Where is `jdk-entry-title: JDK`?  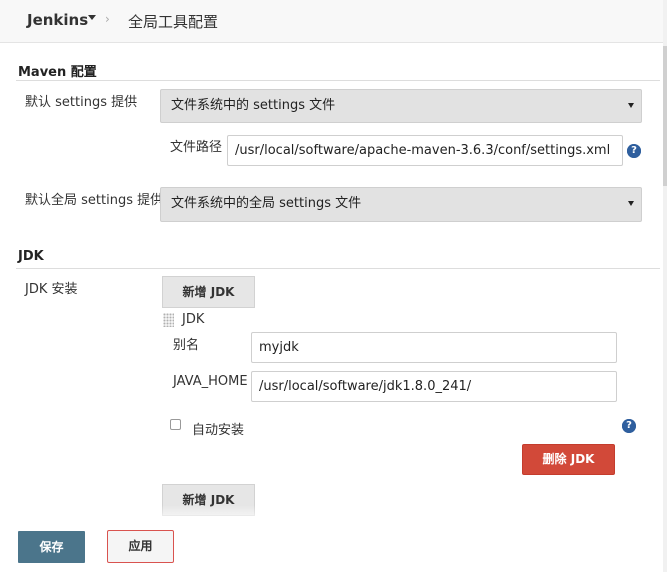
jdk-entry-title: JDK is located at coordinates (193, 319).